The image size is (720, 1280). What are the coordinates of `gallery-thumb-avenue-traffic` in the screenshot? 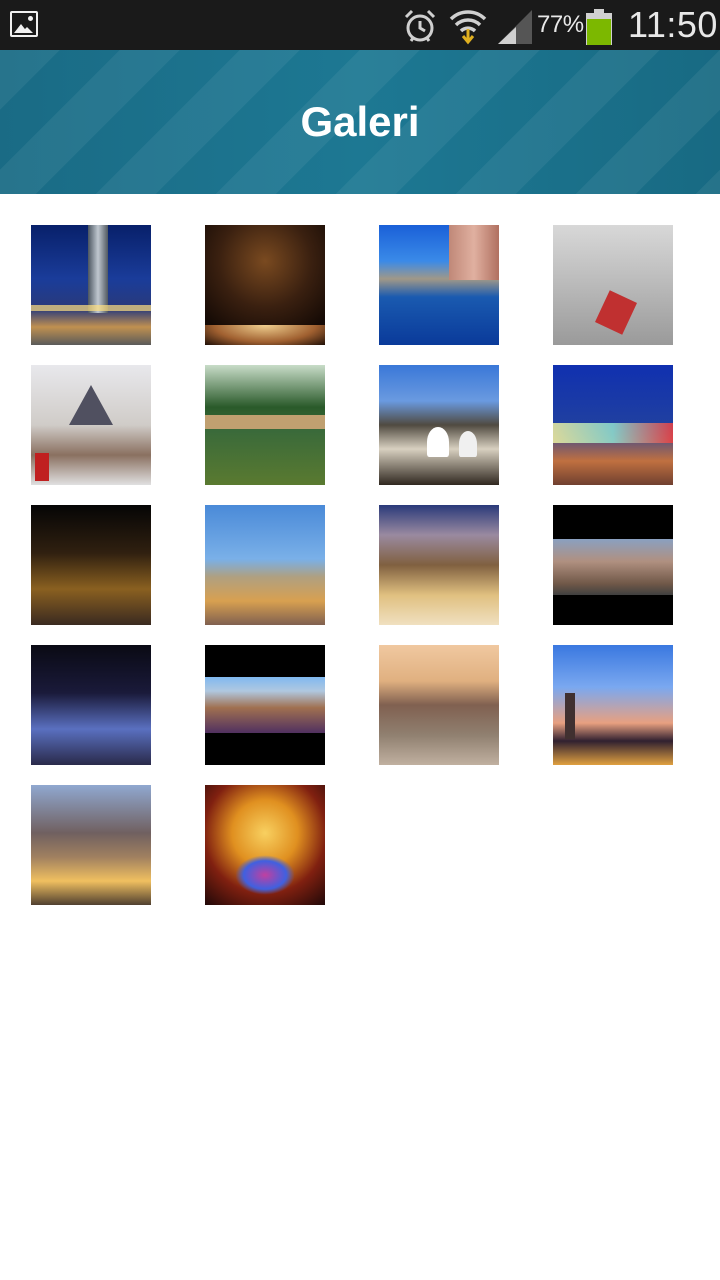 It's located at (91, 845).